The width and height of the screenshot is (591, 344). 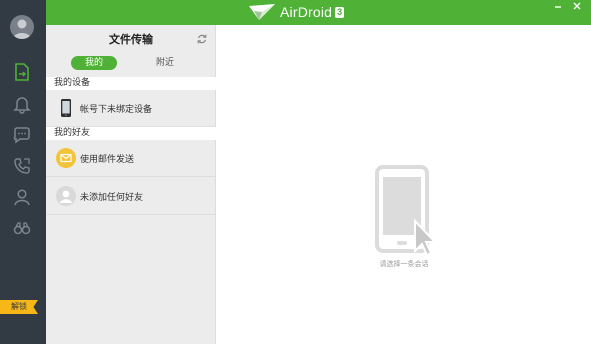 What do you see at coordinates (94, 63) in the screenshot?
I see `tab-mine: 我的` at bounding box center [94, 63].